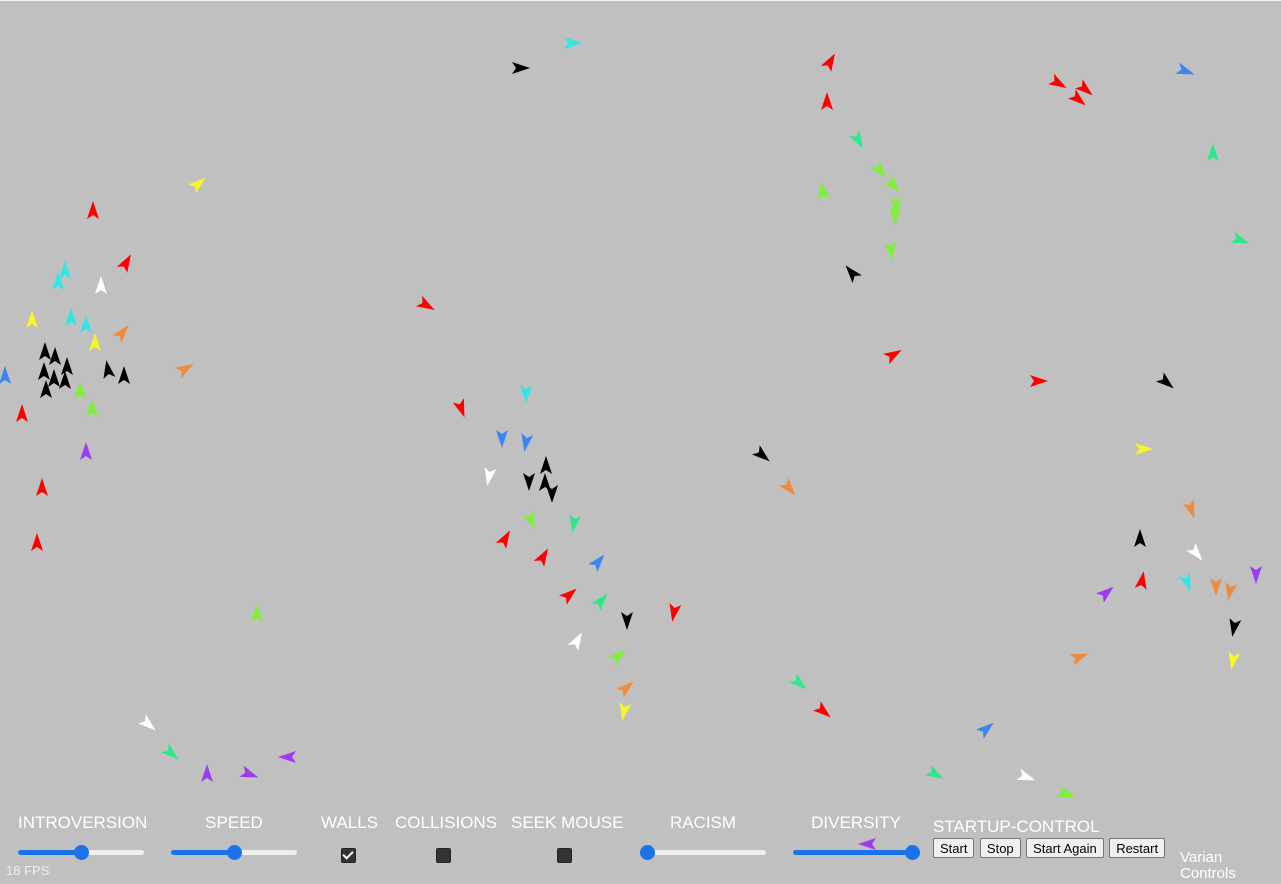 The height and width of the screenshot is (884, 1281). Describe the element at coordinates (1065, 848) in the screenshot. I see `start-again-button: Start Again` at that location.